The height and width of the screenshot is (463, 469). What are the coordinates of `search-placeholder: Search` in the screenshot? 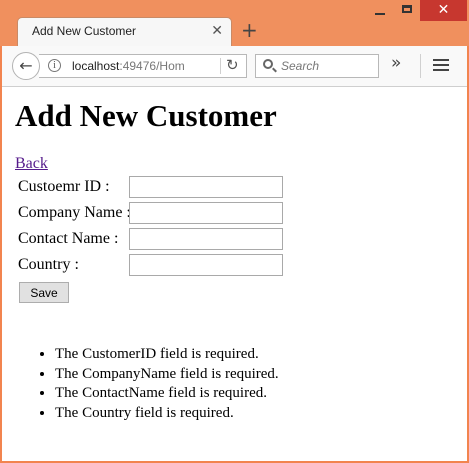 It's located at (300, 66).